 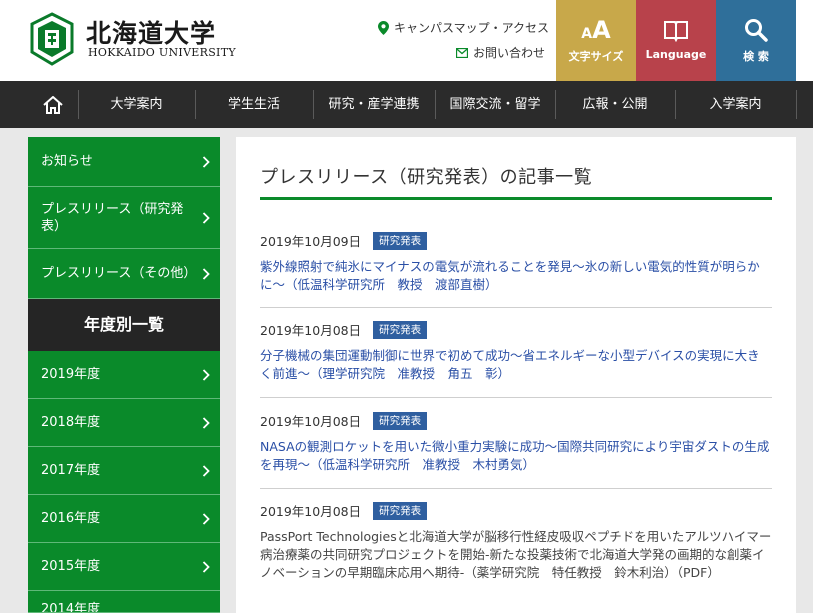 I want to click on page-title: プレスリリース（研究発表）の記事一覧, so click(x=426, y=177).